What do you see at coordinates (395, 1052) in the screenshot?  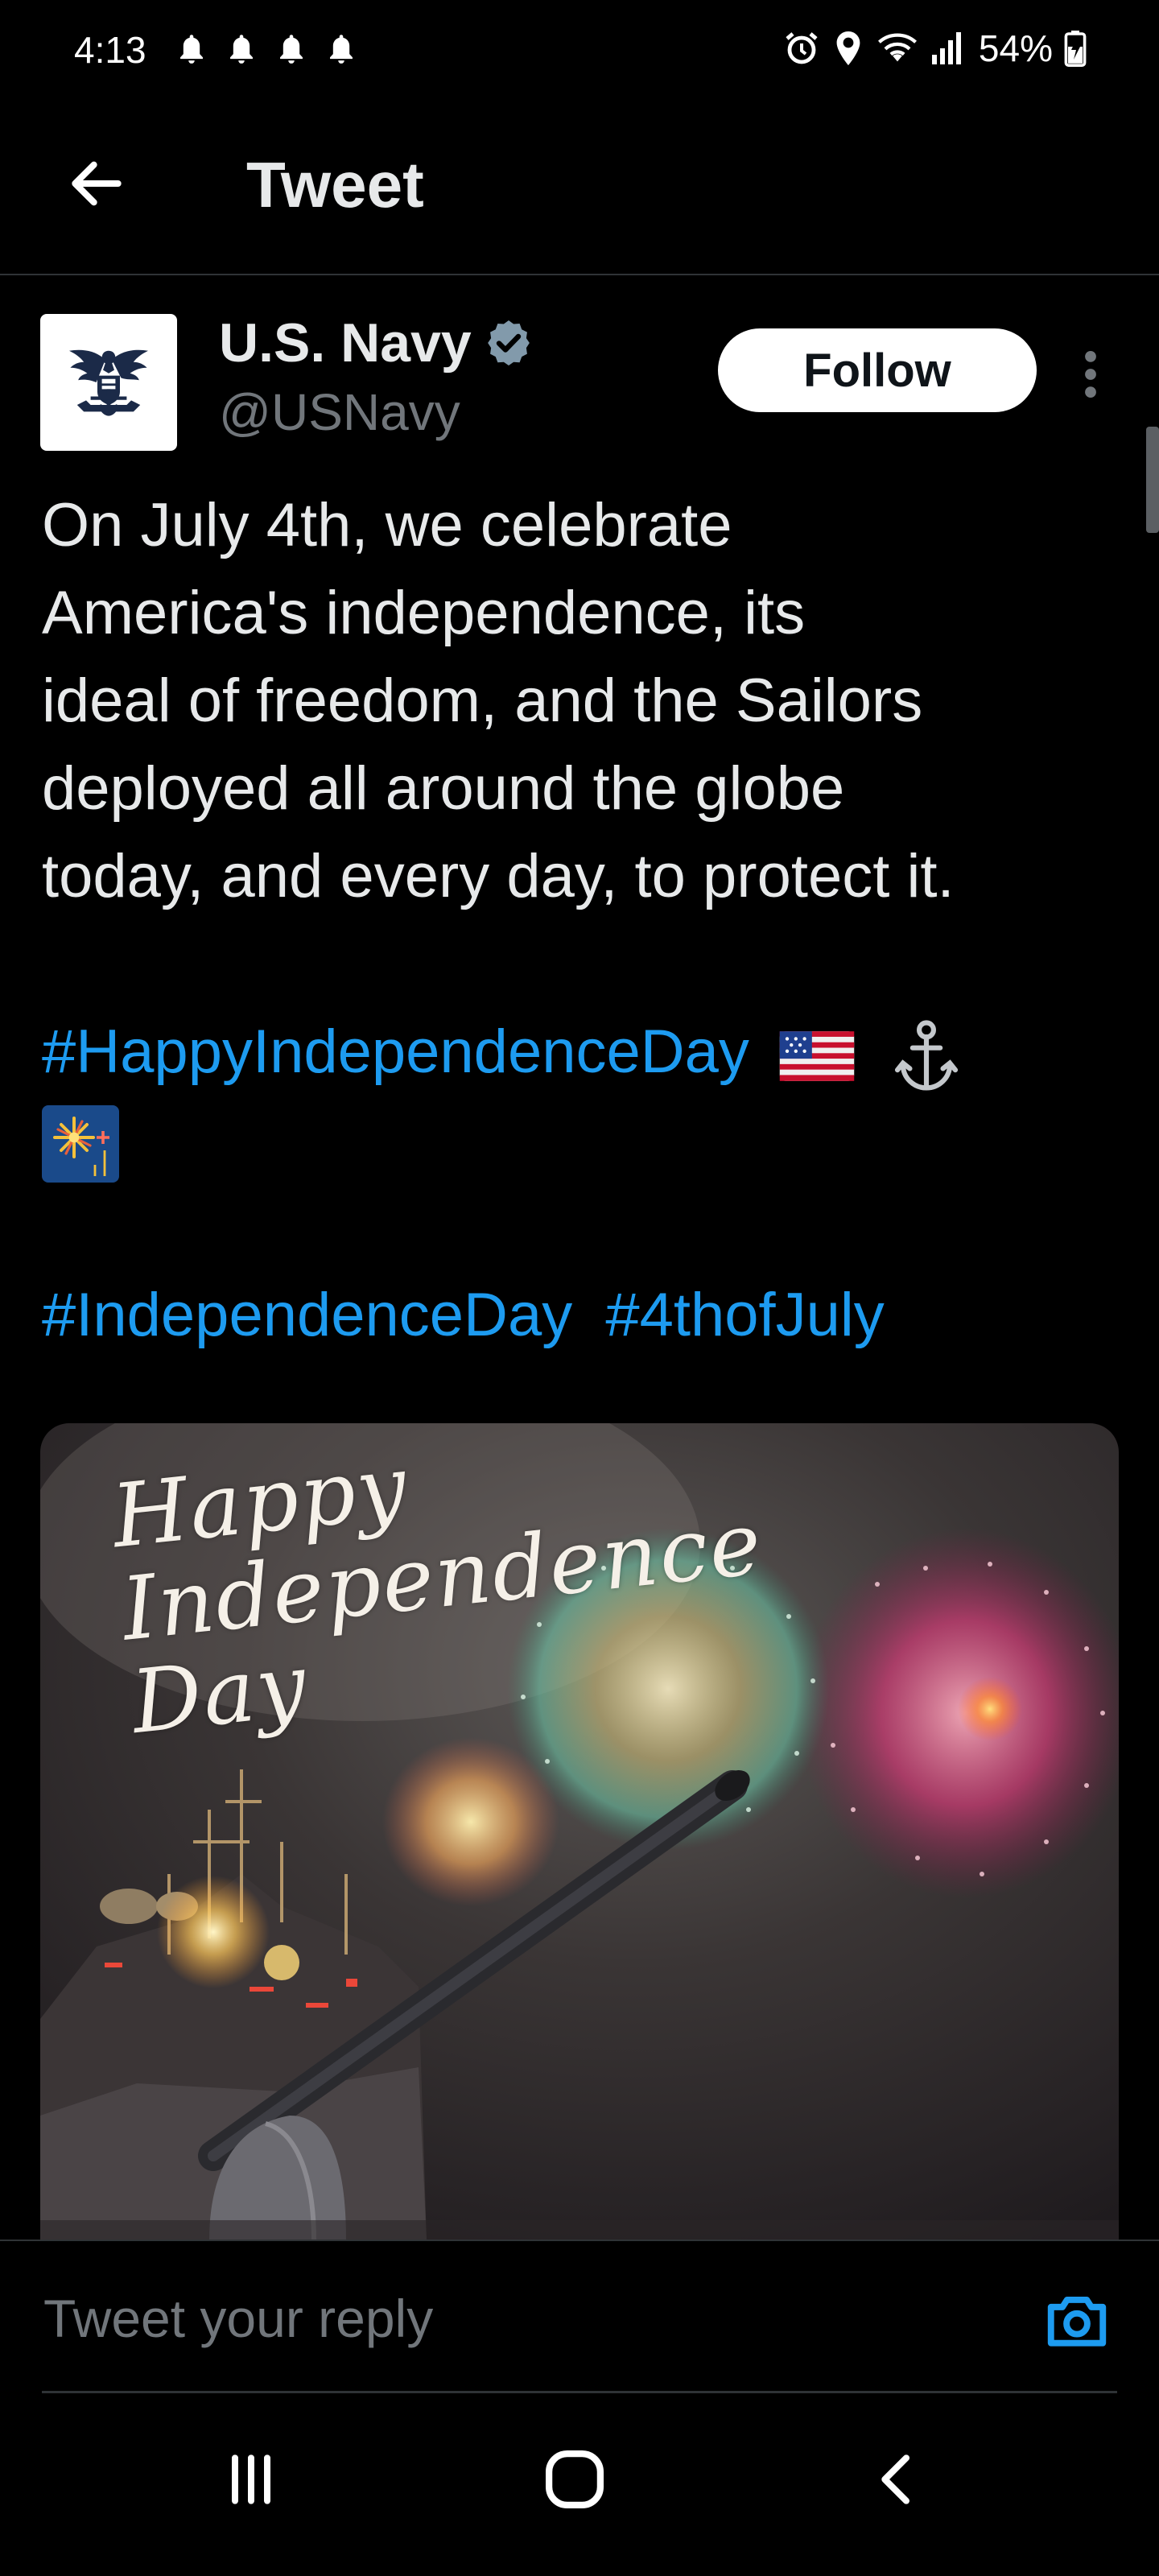 I see `hashtag-link: #HappyIndependenceDay` at bounding box center [395, 1052].